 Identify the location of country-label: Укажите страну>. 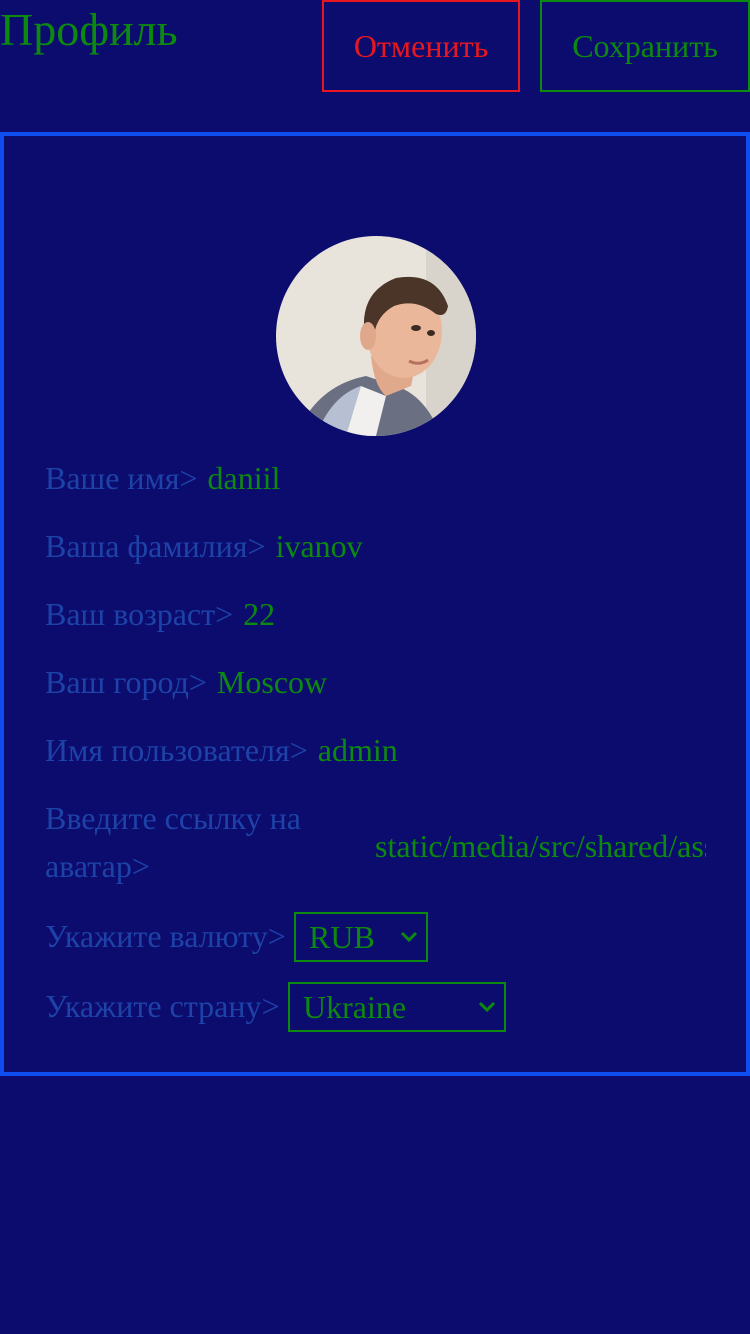
(162, 1006).